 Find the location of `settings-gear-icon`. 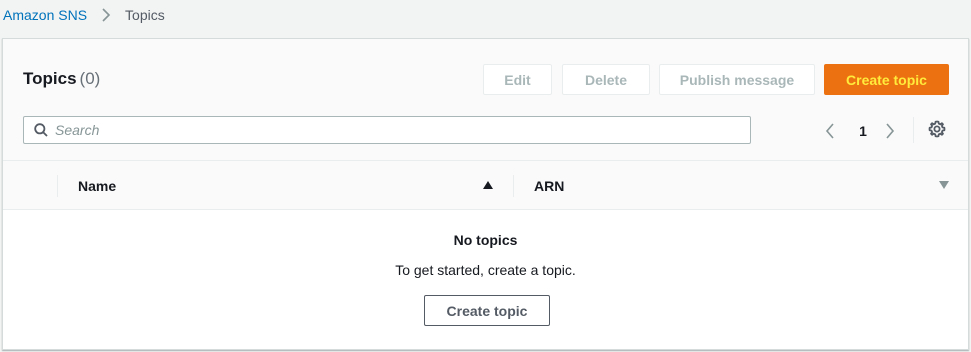

settings-gear-icon is located at coordinates (937, 129).